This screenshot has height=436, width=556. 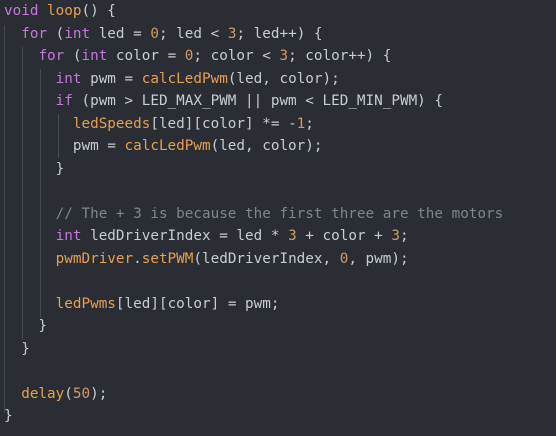 What do you see at coordinates (98, 11) in the screenshot?
I see `code-token: () {` at bounding box center [98, 11].